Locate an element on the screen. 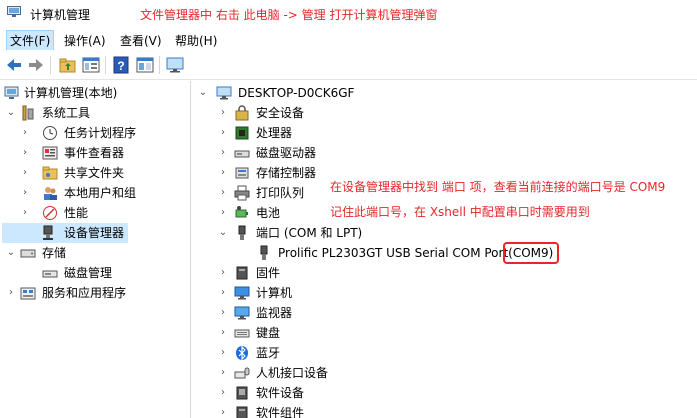 The image size is (697, 418). bluetooth-icon is located at coordinates (242, 353).